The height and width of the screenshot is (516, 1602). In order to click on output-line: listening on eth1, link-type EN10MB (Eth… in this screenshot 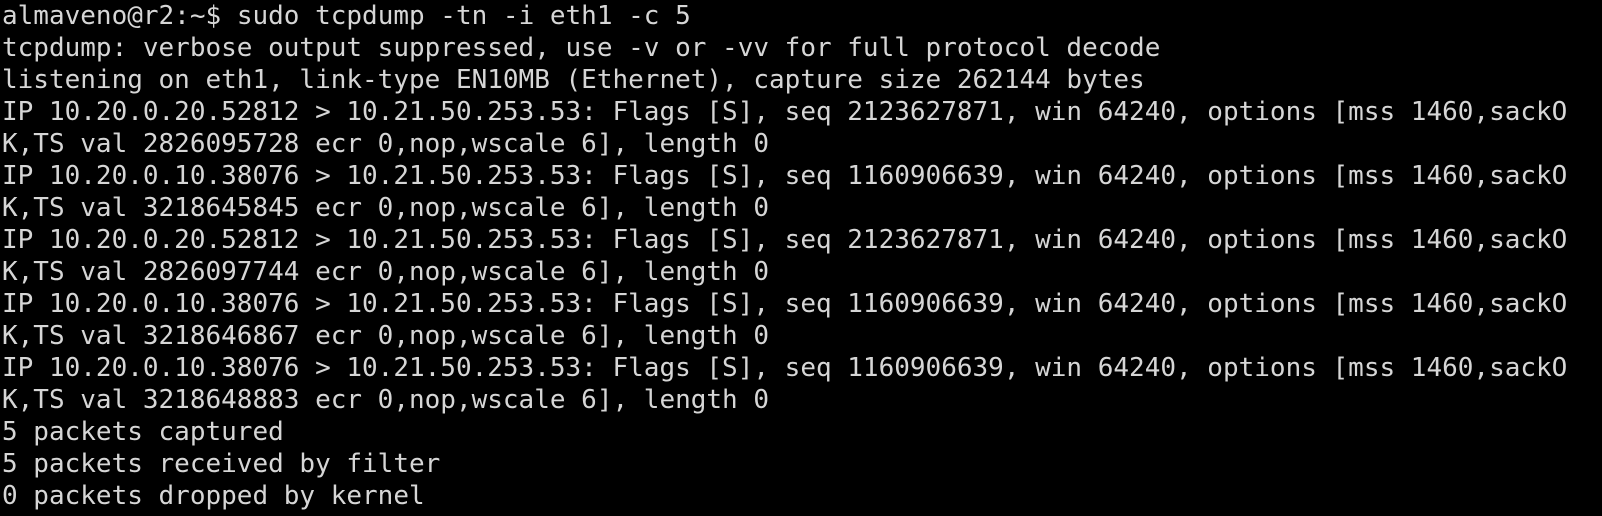, I will do `click(573, 80)`.